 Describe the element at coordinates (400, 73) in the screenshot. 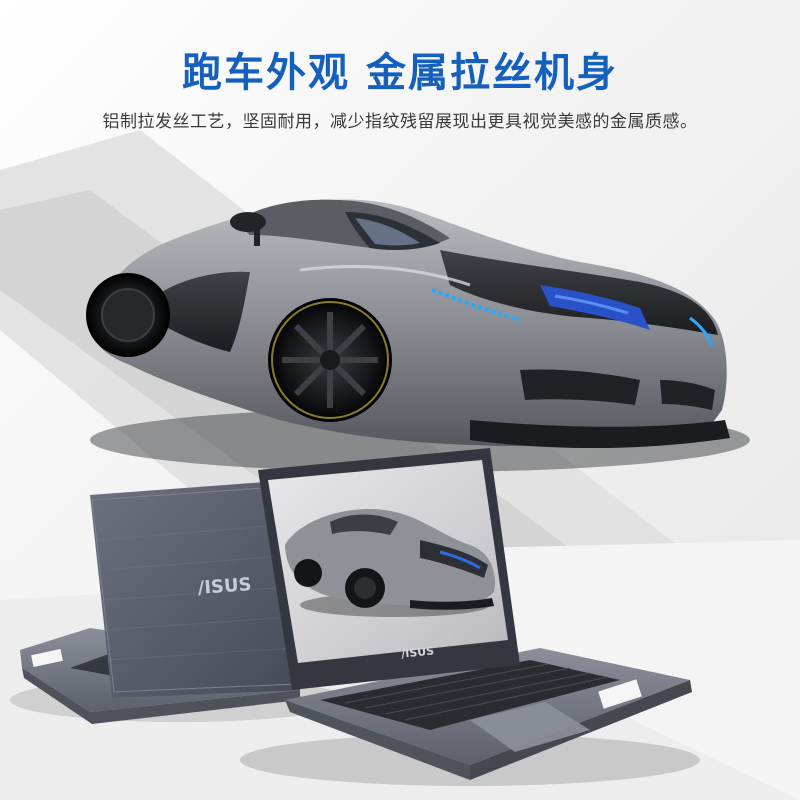

I see `headline: 跑车外观 金属拉丝机身` at that location.